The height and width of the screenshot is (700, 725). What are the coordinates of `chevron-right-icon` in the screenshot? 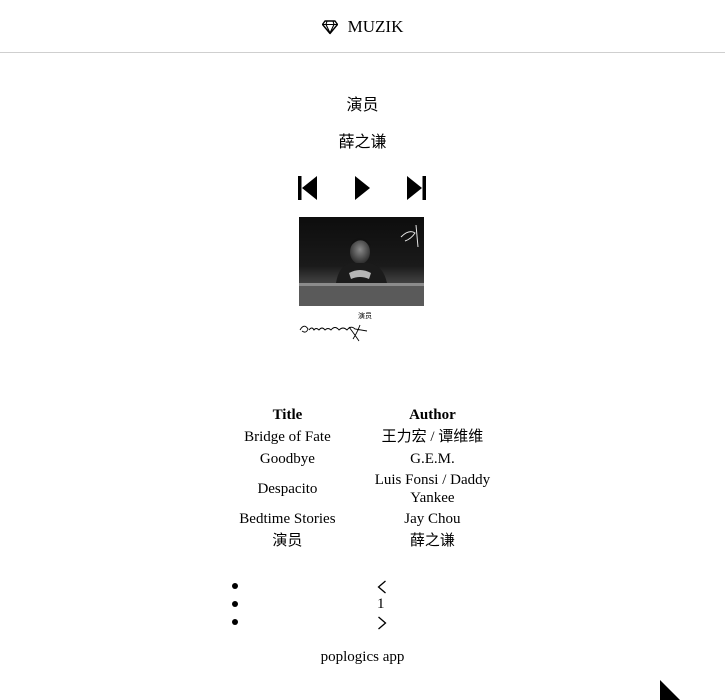 It's located at (382, 623).